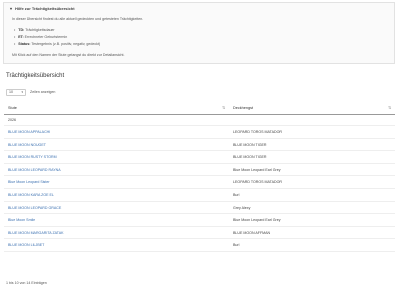  What do you see at coordinates (199, 132) in the screenshot?
I see `table-row: BLUE MOON APPALACHI LEOPARD TOROS MATADOR` at bounding box center [199, 132].